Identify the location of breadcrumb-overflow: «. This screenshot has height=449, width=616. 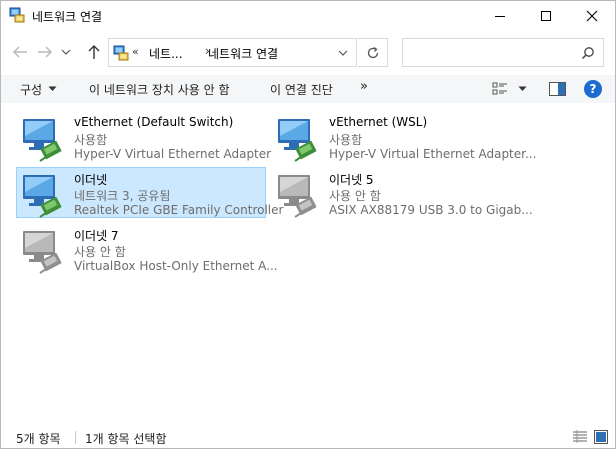
(135, 51).